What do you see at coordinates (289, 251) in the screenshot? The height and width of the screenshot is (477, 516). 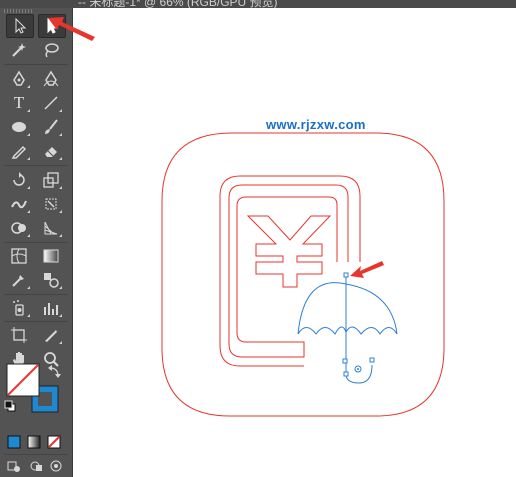 I see `yuan-symbol` at bounding box center [289, 251].